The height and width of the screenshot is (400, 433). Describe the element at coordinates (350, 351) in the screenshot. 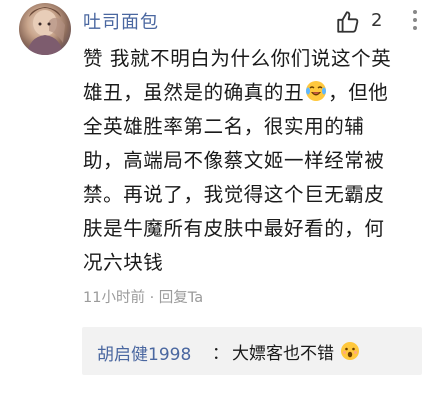

I see `shocked-emoji-icon` at that location.